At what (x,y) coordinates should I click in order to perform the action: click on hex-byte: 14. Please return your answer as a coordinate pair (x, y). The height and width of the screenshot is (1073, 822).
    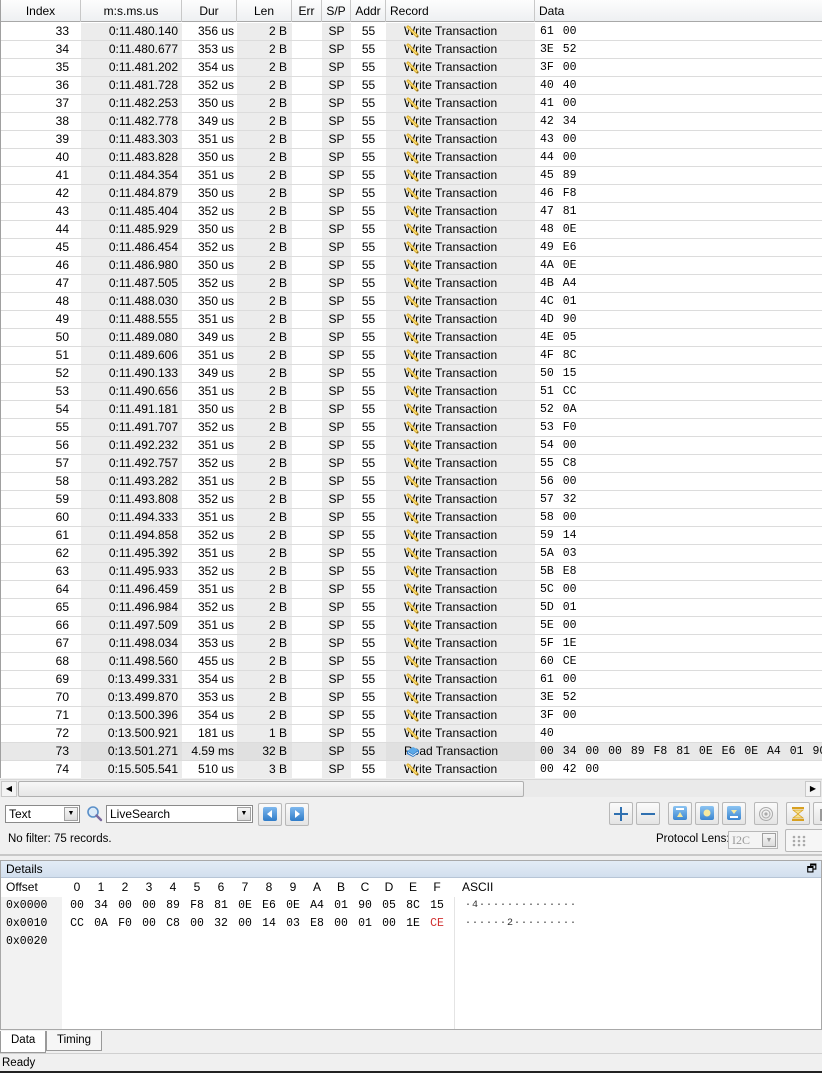
    Looking at the image, I should click on (269, 923).